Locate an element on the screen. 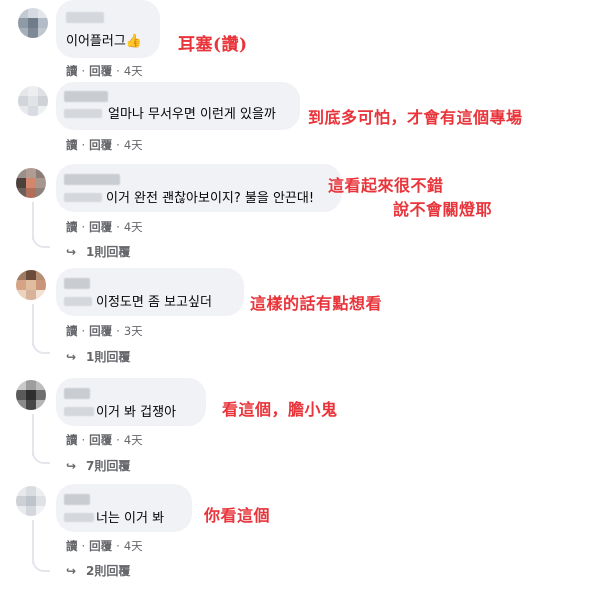 The width and height of the screenshot is (597, 598). comment-bubble: 이거 봐 겁쟁아 is located at coordinates (131, 402).